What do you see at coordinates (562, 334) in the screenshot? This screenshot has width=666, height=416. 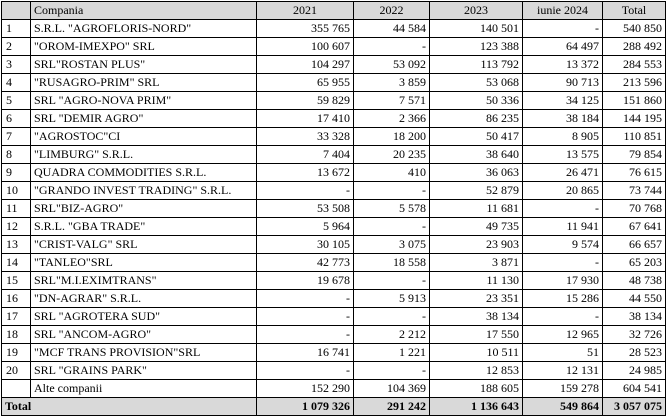 I see `cell-iunie-2024: 12 965` at bounding box center [562, 334].